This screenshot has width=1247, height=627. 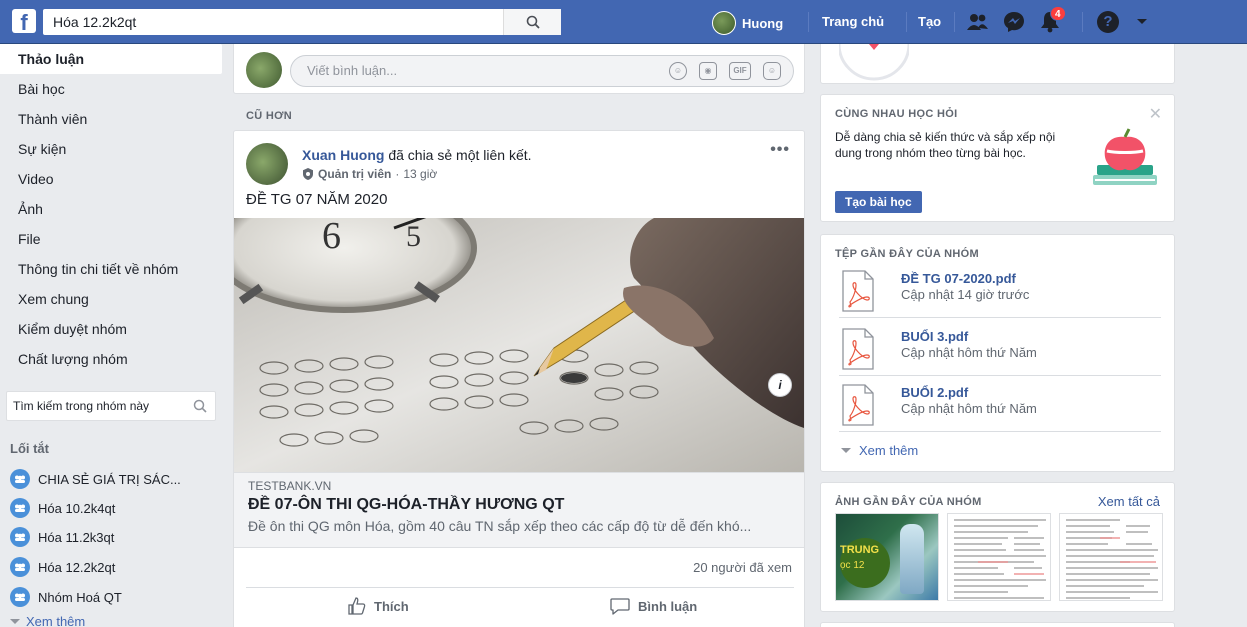 I want to click on admin-badge-icon, so click(x=308, y=174).